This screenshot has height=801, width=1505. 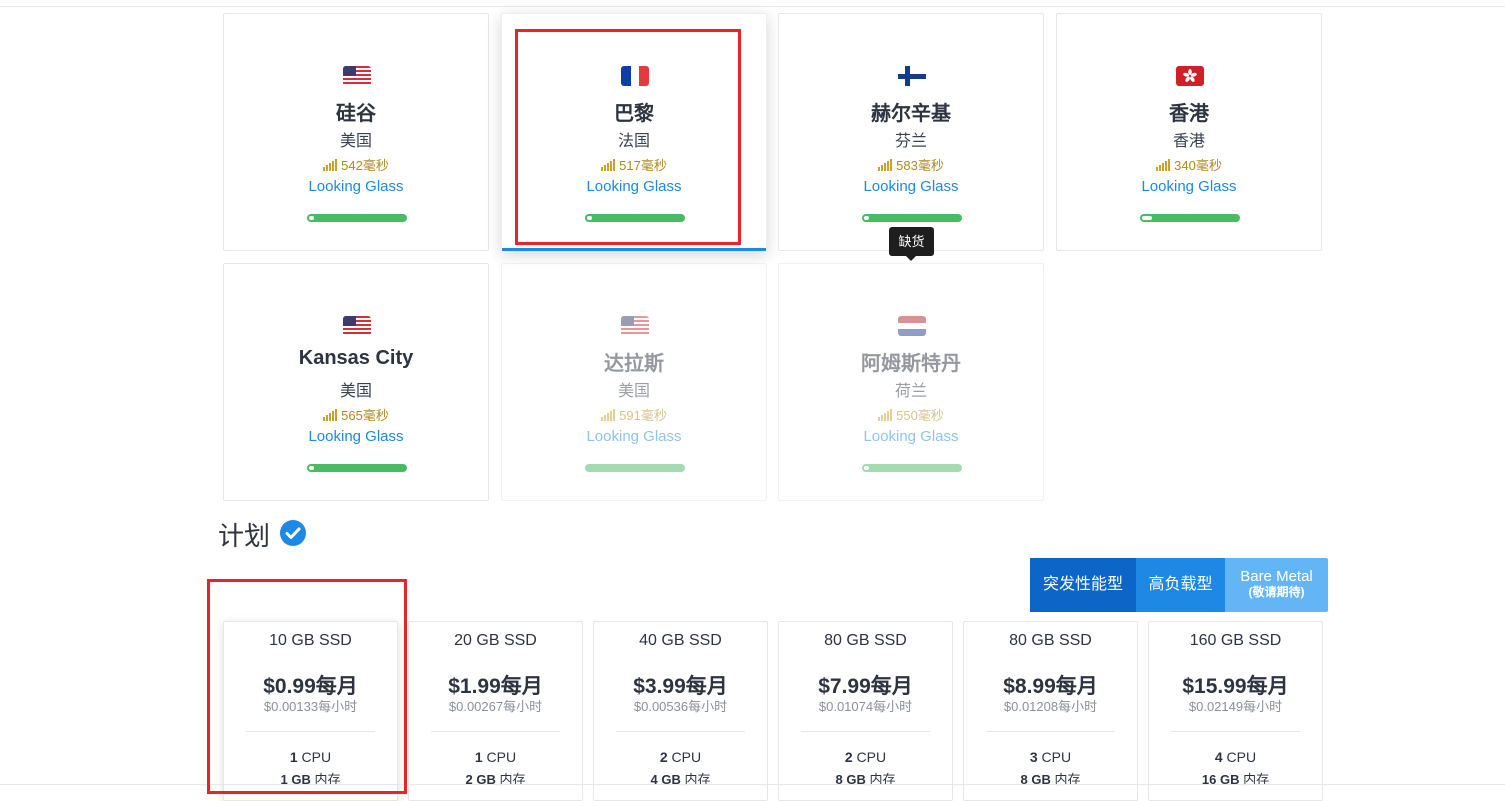 I want to click on location-card-amsterdam: 阿姆斯特丹 荷兰 550毫秒 Looking Glass, so click(x=911, y=382).